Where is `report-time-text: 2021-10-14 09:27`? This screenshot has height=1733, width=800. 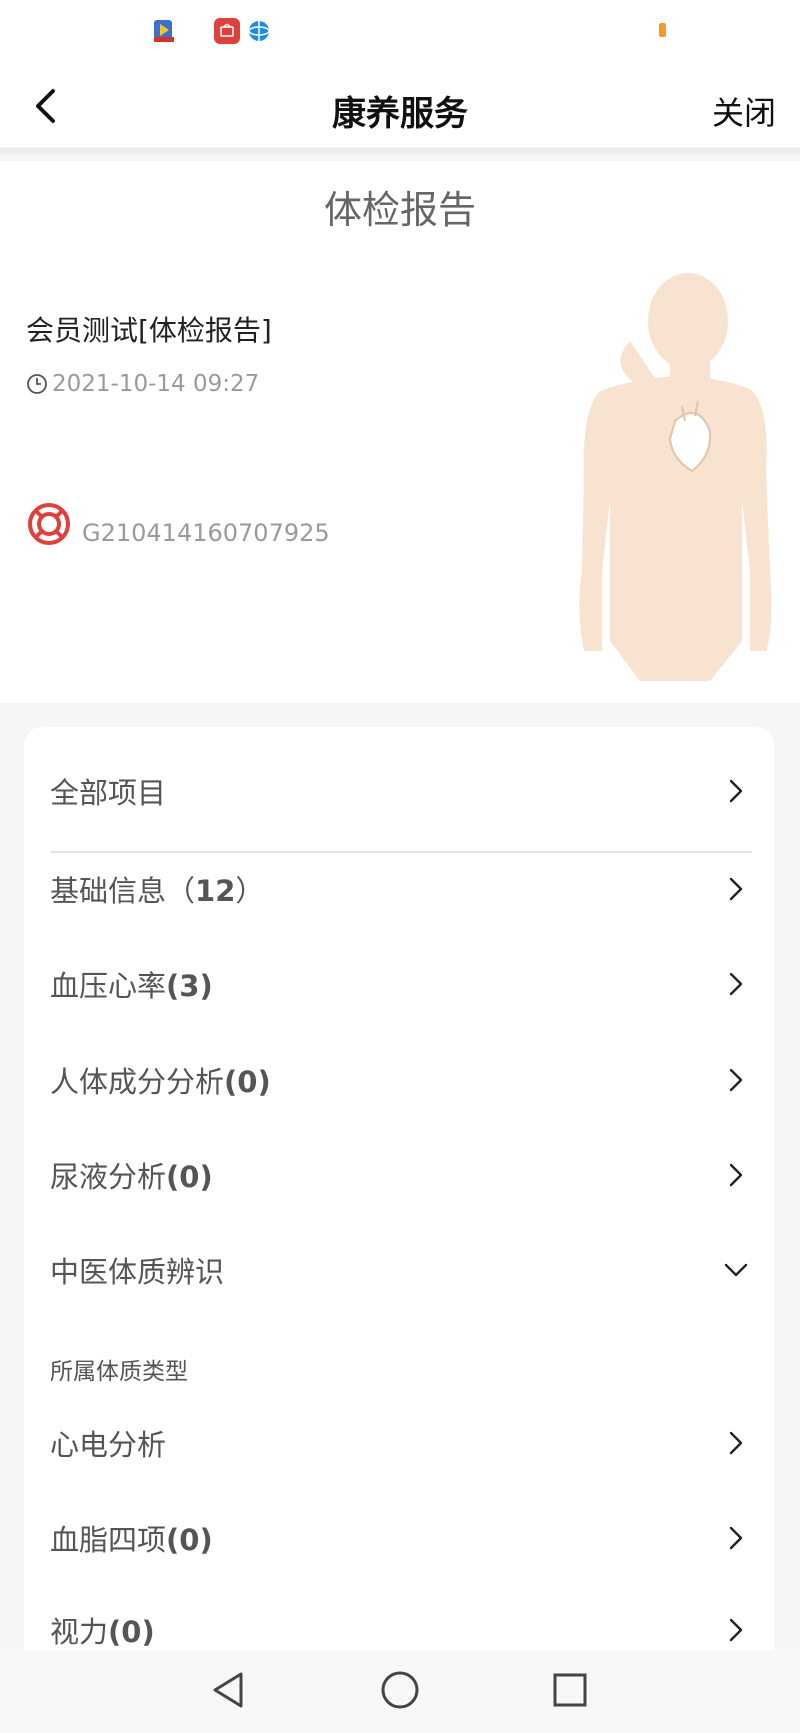 report-time-text: 2021-10-14 09:27 is located at coordinates (156, 384).